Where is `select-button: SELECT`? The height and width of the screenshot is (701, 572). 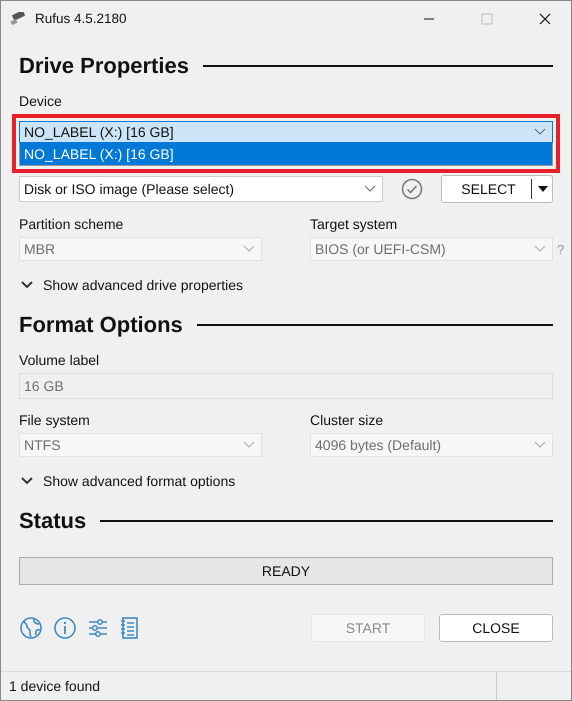 select-button: SELECT is located at coordinates (497, 189).